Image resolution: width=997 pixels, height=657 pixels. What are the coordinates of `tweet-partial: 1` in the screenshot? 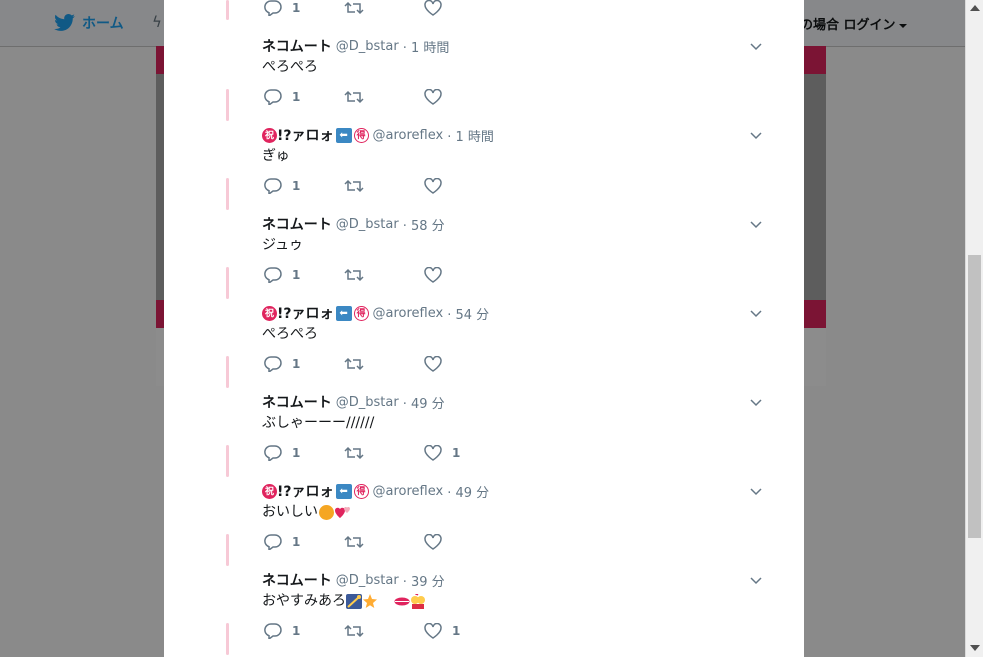 It's located at (484, 18).